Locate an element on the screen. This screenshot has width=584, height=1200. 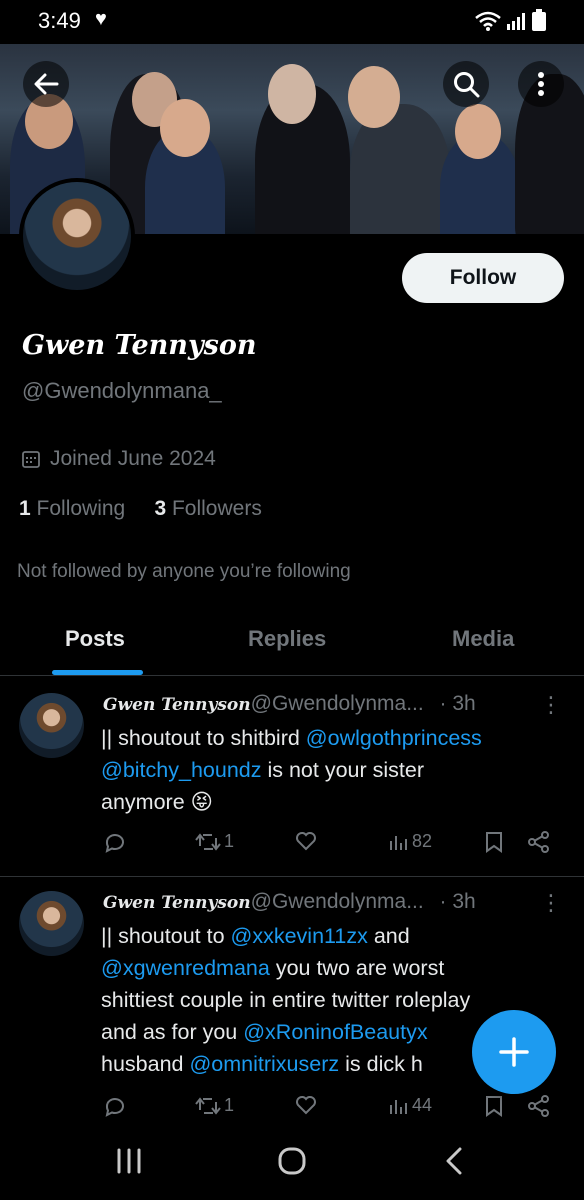
follow-stats: 1 Following 3 Followers is located at coordinates (140, 509).